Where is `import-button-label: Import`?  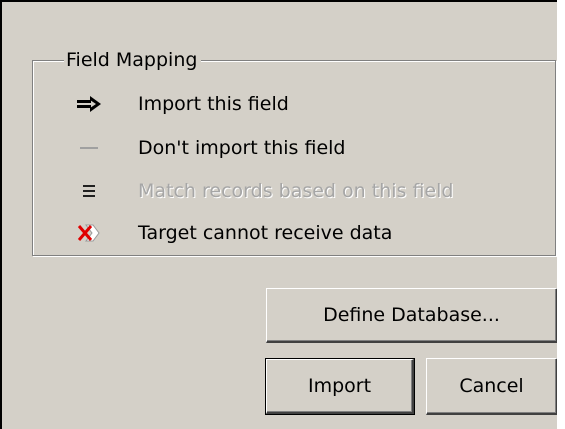 import-button-label: Import is located at coordinates (340, 386).